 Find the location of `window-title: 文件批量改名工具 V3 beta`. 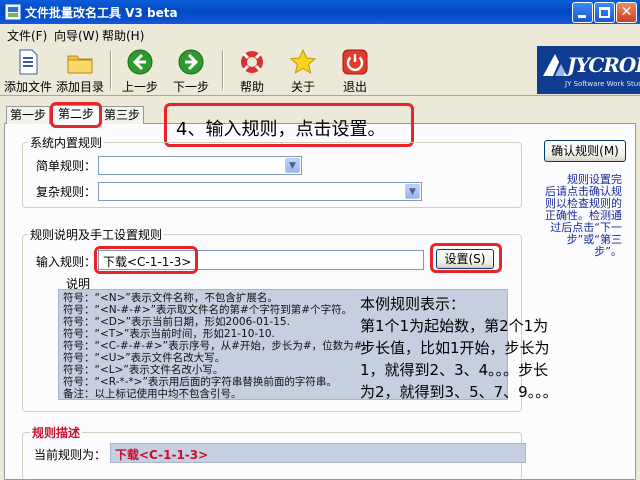

window-title: 文件批量改名工具 V3 beta is located at coordinates (101, 13).